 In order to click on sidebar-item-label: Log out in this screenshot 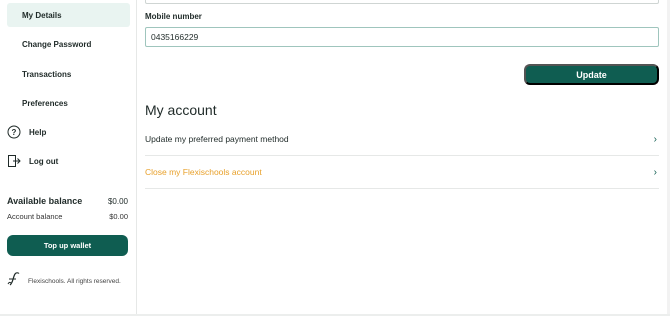, I will do `click(44, 161)`.